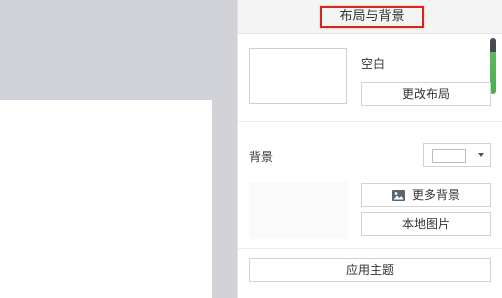  What do you see at coordinates (449, 156) in the screenshot?
I see `background-color-swatch` at bounding box center [449, 156].